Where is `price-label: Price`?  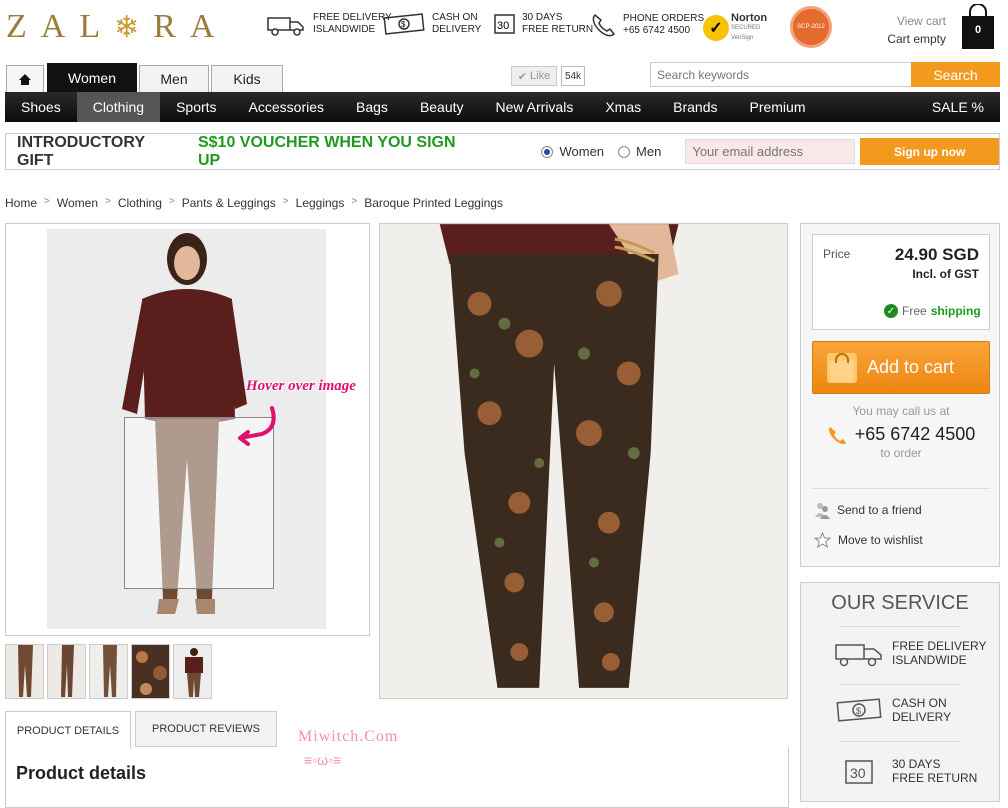
price-label: Price is located at coordinates (837, 254).